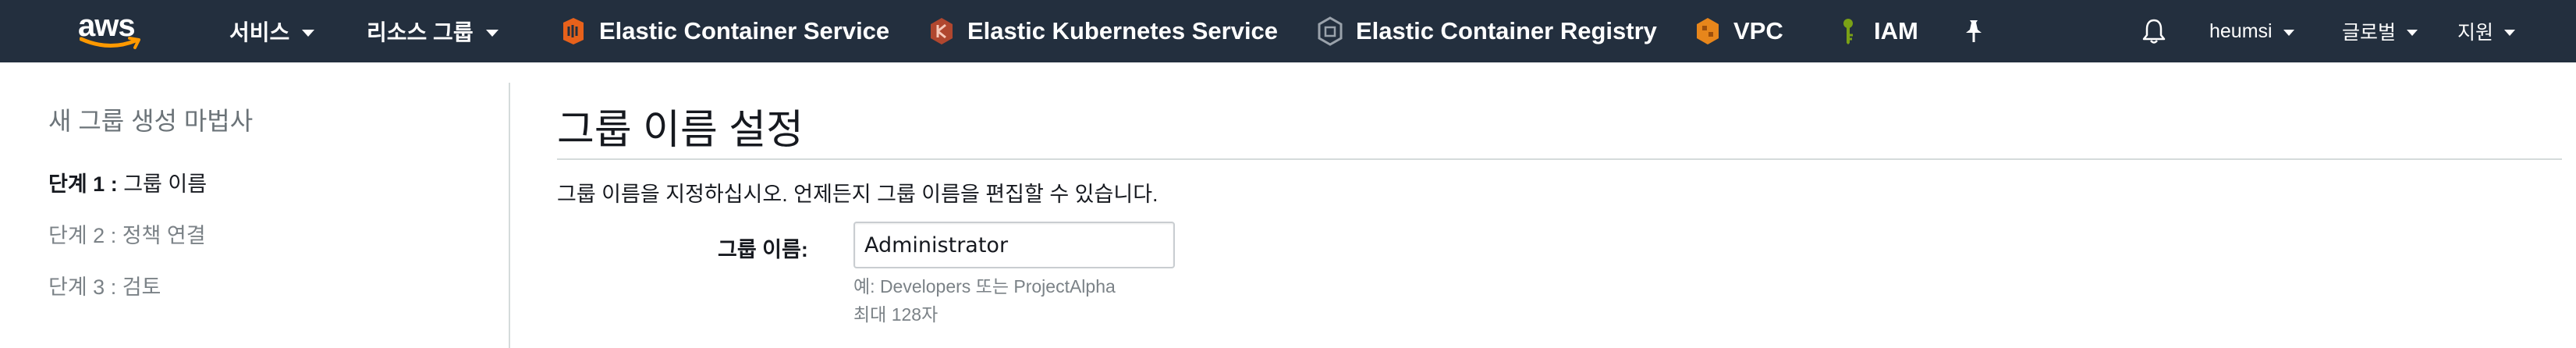 The image size is (2576, 348). What do you see at coordinates (1896, 31) in the screenshot?
I see `shortcut-label: IAM` at bounding box center [1896, 31].